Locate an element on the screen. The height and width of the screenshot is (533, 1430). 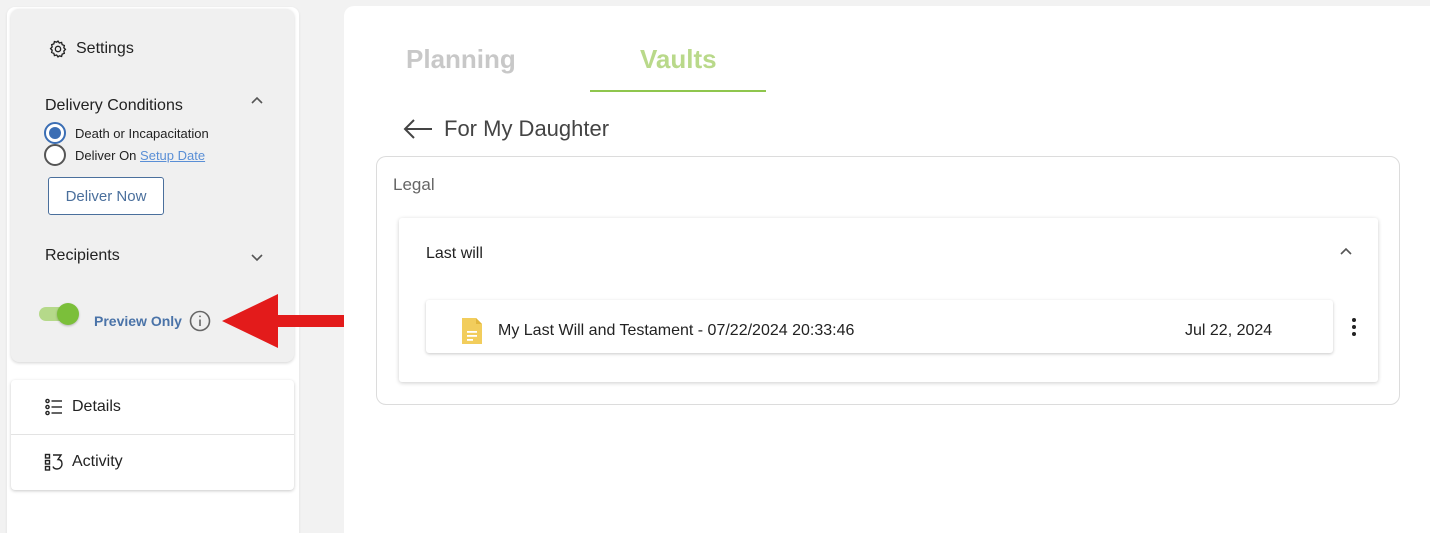
radio-death-or-incapacitation: Death or Incapacitation is located at coordinates (126, 133).